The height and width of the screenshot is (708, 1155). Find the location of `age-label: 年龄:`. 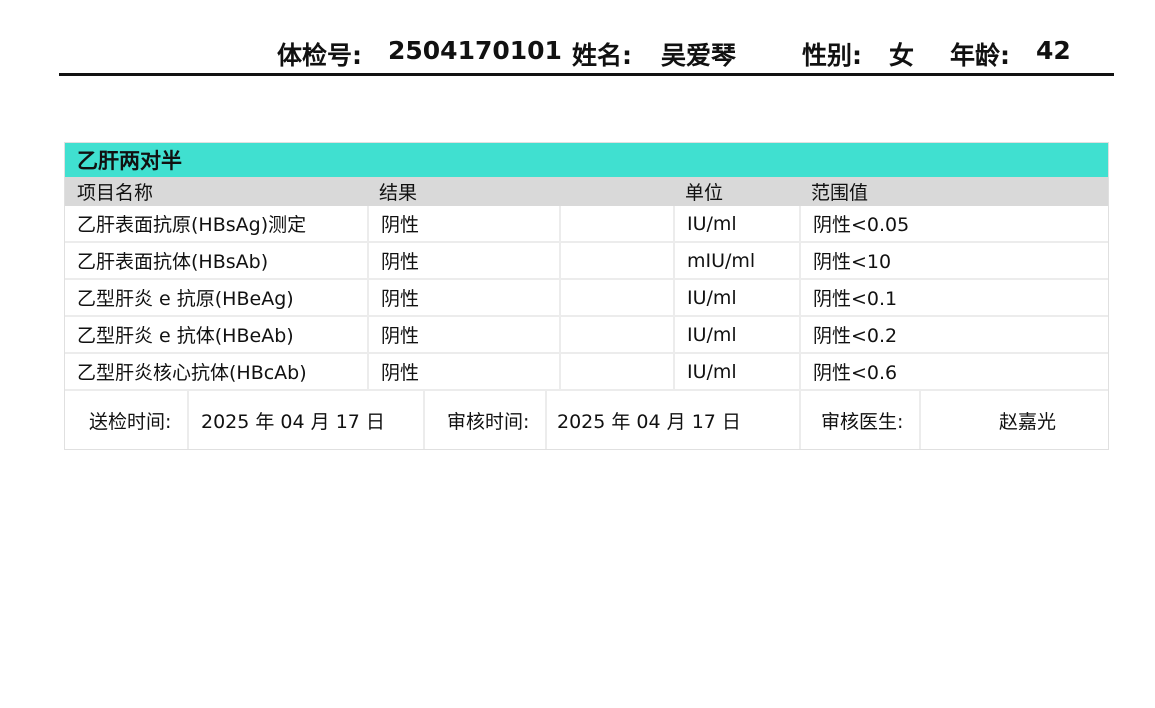

age-label: 年龄: is located at coordinates (980, 55).